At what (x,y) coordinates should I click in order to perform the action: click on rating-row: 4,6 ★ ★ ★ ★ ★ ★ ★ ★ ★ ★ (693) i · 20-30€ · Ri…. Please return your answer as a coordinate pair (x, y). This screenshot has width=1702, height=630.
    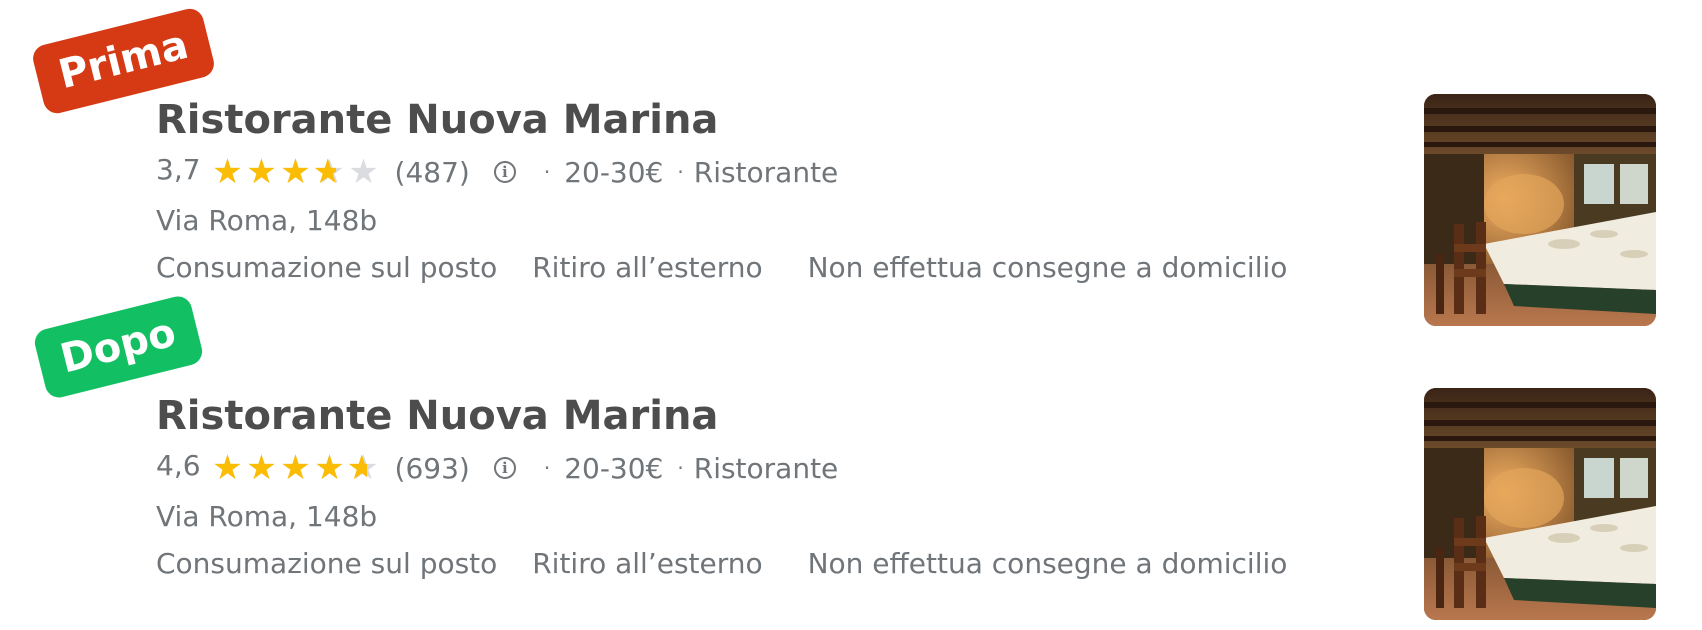
    Looking at the image, I should click on (731, 468).